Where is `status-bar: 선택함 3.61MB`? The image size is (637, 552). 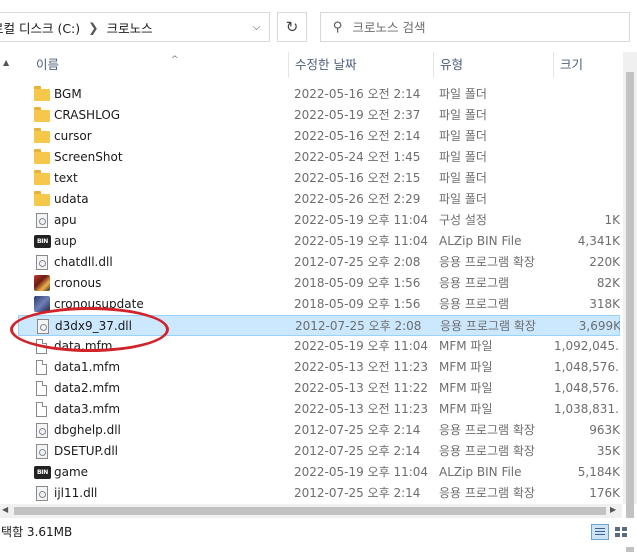
status-bar: 선택함 3.61MB is located at coordinates (318, 532).